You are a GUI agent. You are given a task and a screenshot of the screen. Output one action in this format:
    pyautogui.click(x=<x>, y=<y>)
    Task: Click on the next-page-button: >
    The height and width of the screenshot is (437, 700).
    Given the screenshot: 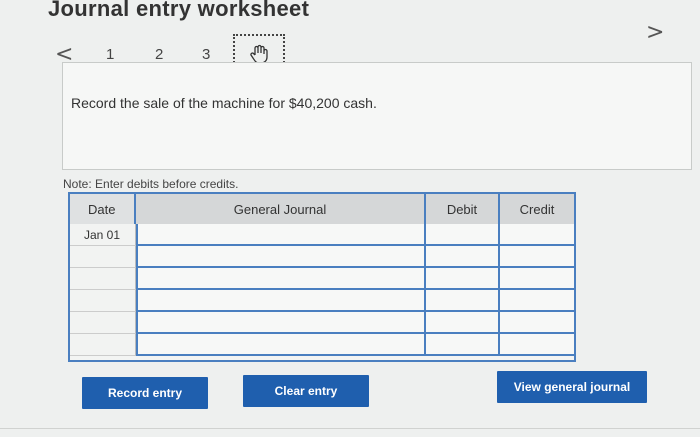 What is the action you would take?
    pyautogui.click(x=655, y=32)
    